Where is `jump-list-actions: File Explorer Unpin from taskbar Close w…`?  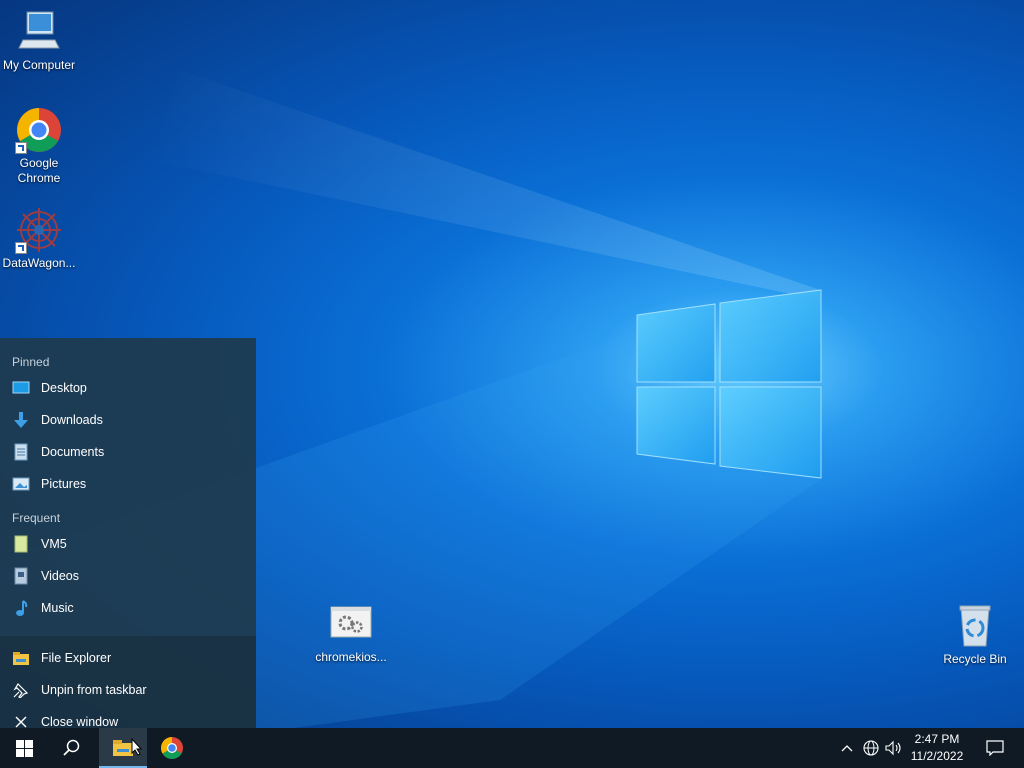
jump-list-actions: File Explorer Unpin from taskbar Close w… is located at coordinates (128, 682).